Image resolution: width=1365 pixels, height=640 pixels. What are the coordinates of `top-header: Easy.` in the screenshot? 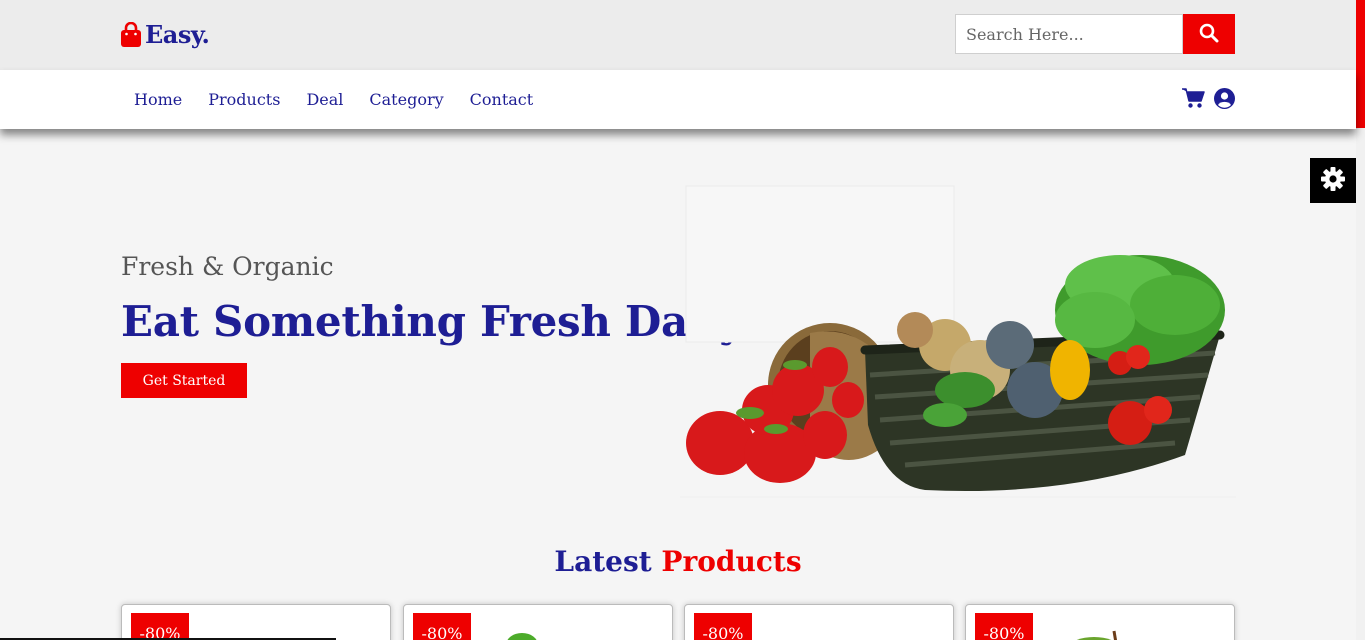 It's located at (678, 35).